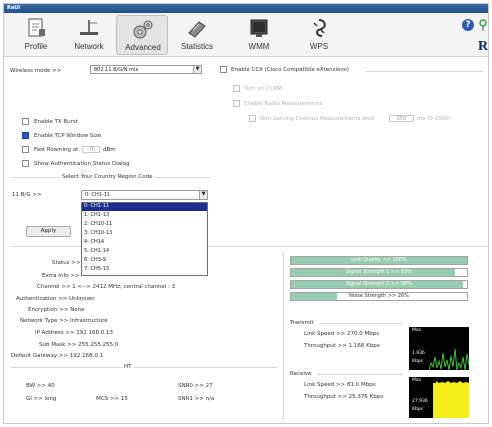 The width and height of the screenshot is (492, 427). What do you see at coordinates (55, 299) in the screenshot?
I see `authentication-info: Authentication >> Unknown` at bounding box center [55, 299].